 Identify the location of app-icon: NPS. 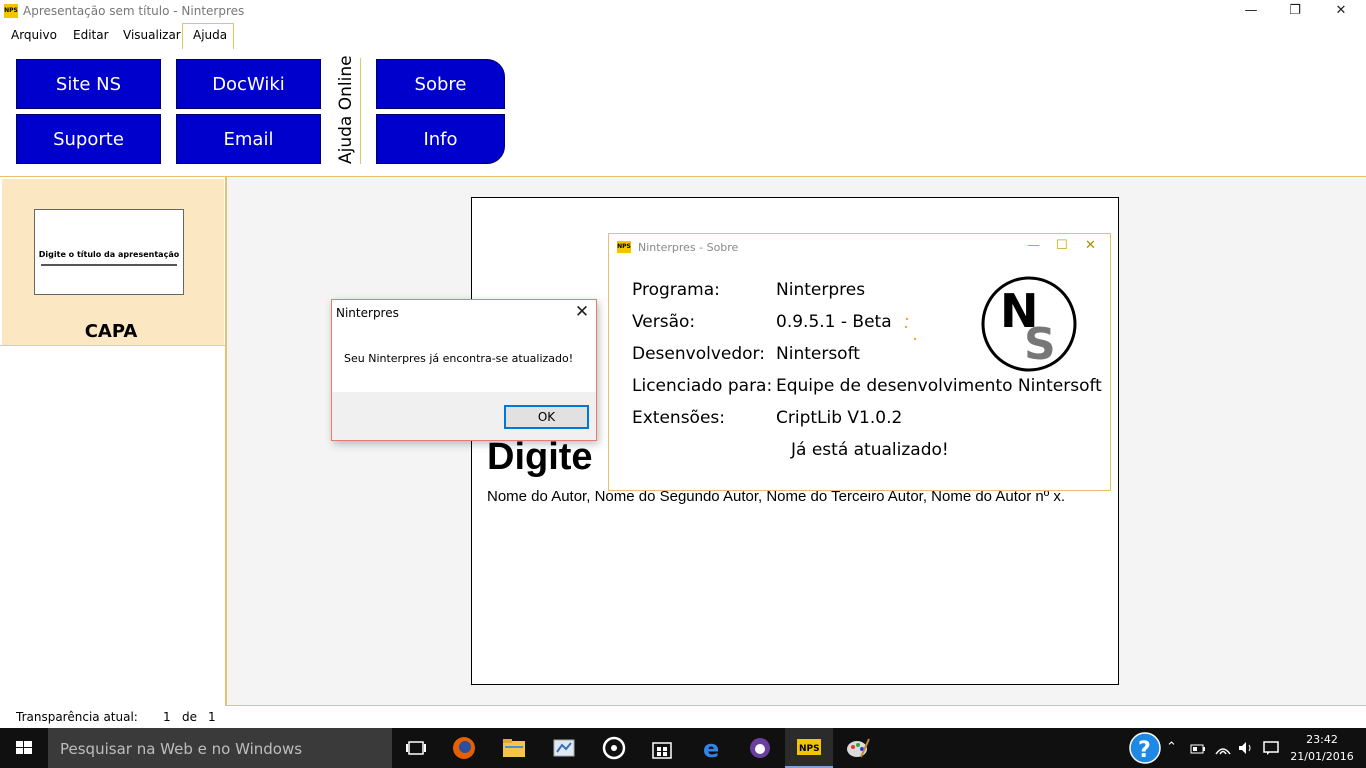
(11, 11).